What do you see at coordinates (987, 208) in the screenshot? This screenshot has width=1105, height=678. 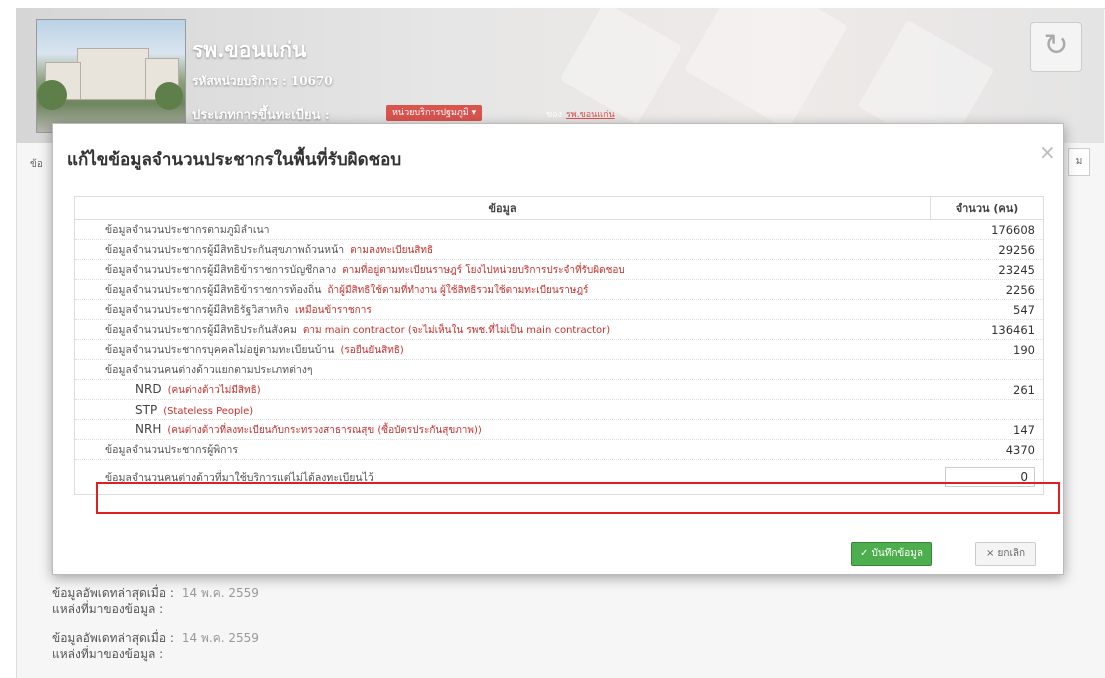 I see `column-header-count: จำนวน (คน)` at bounding box center [987, 208].